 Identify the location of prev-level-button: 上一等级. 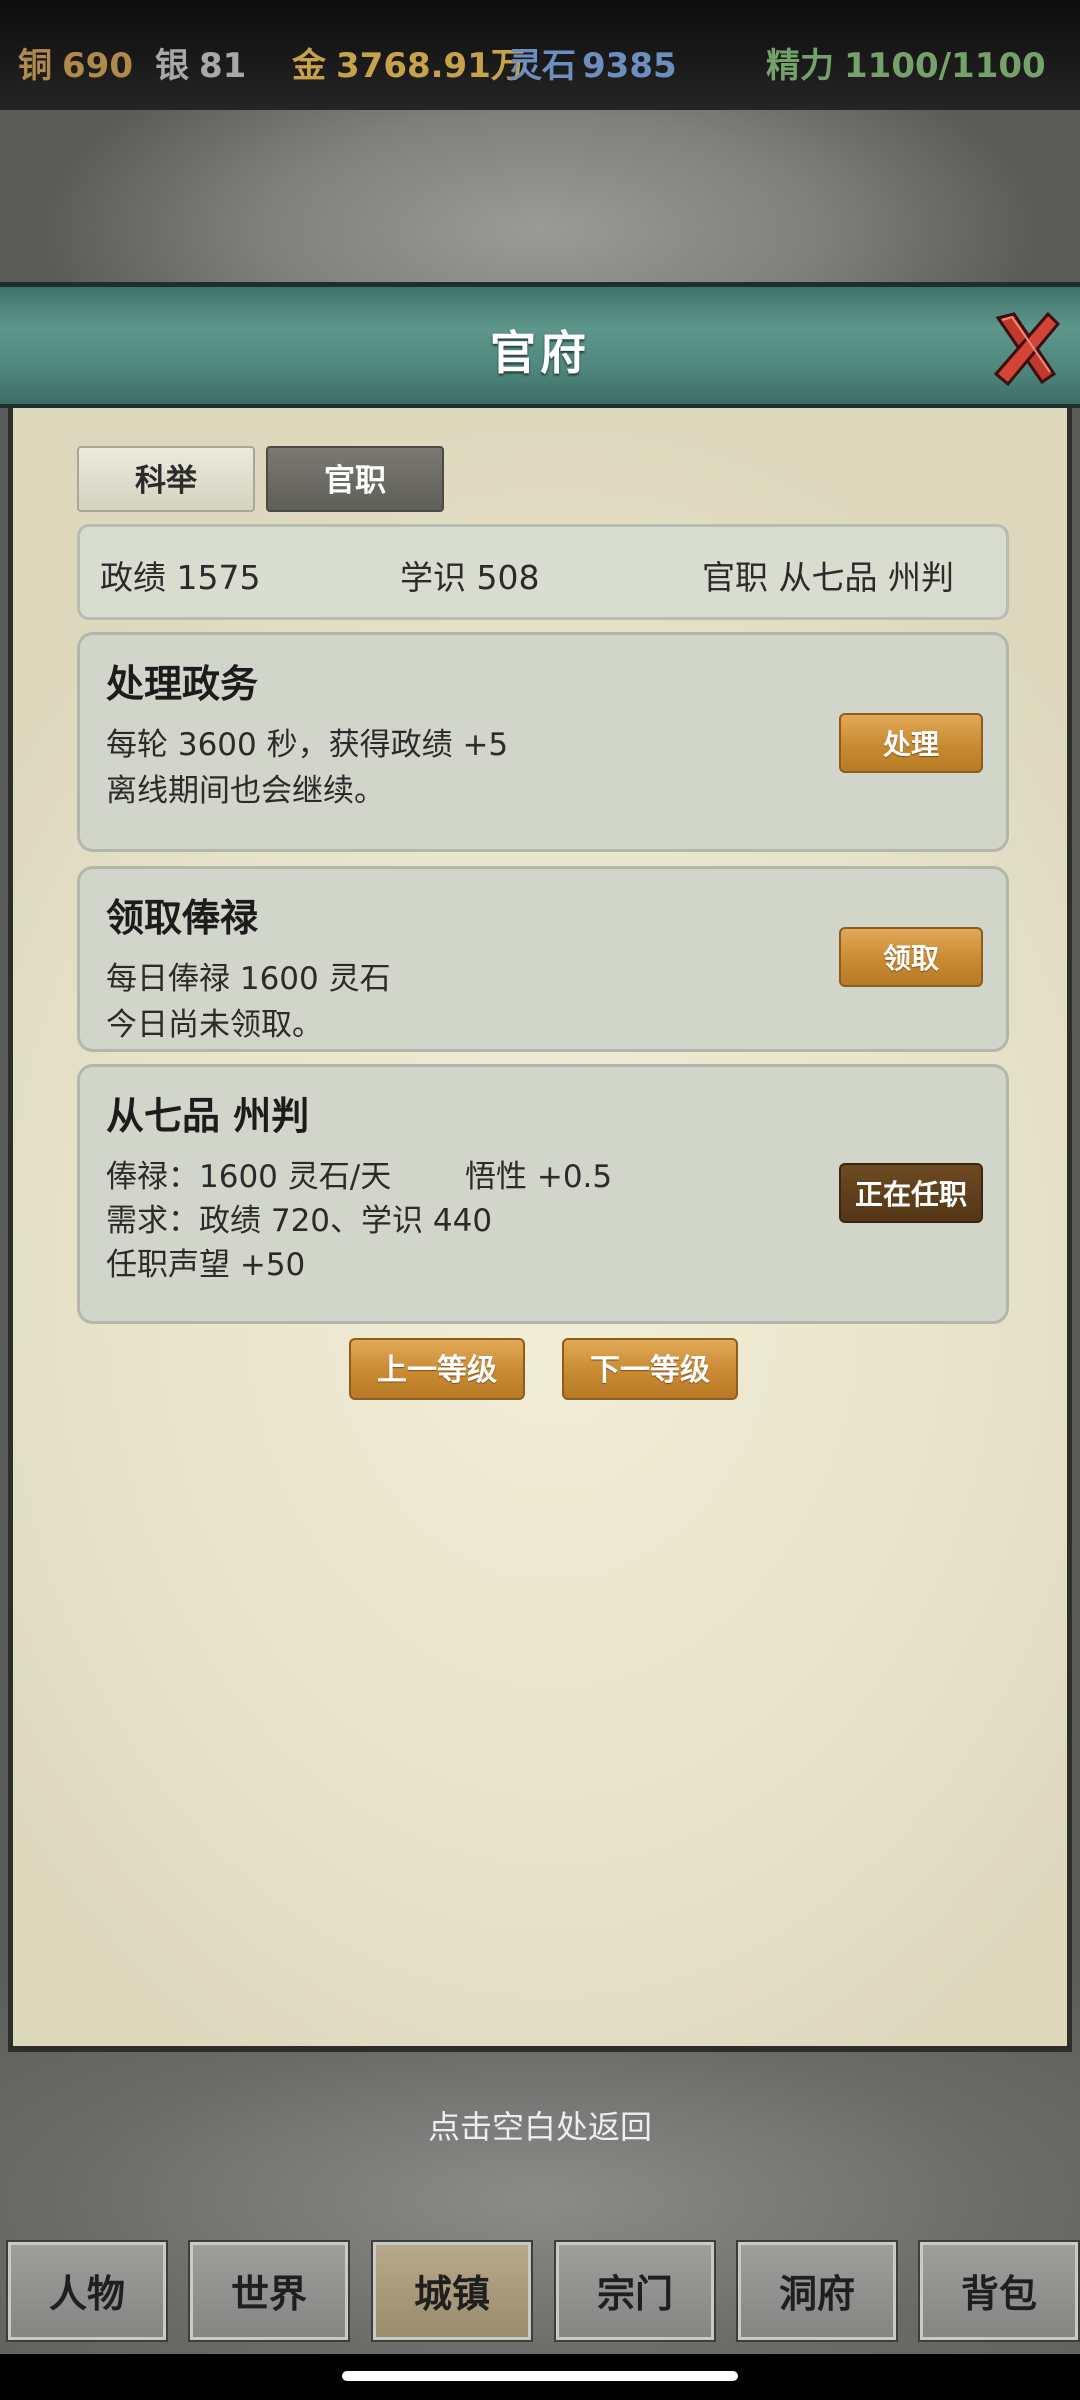
(437, 1369).